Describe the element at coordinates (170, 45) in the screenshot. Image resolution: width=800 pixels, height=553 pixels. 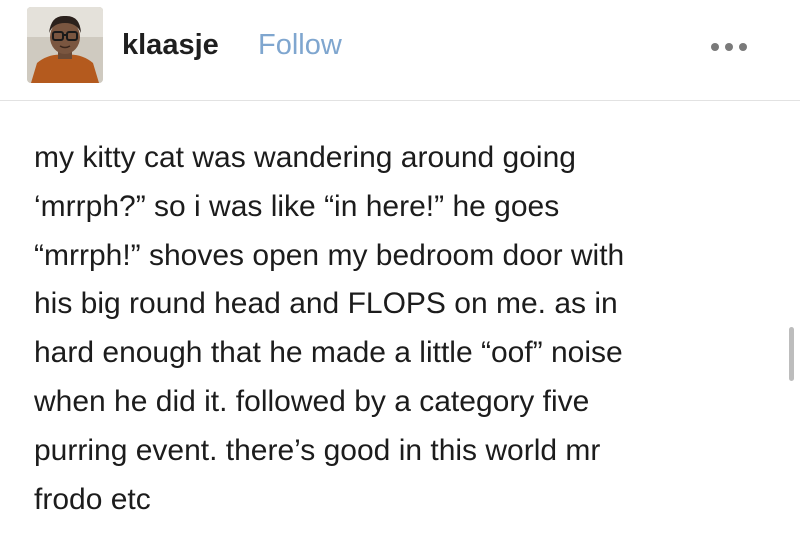
I see `username: klaasje` at that location.